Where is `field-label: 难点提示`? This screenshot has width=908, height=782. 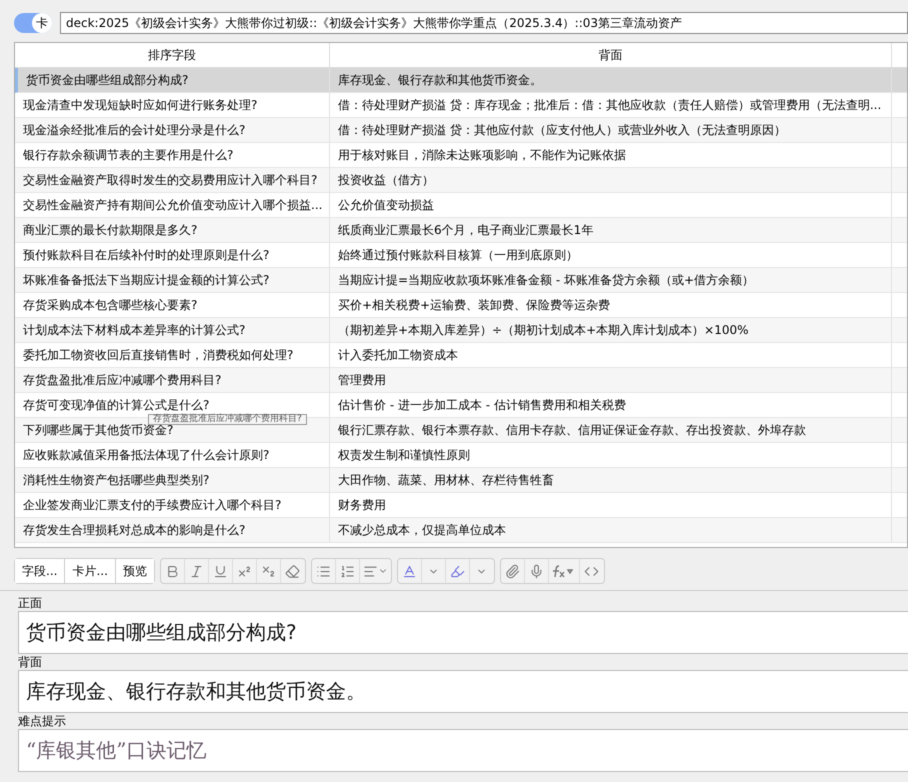 field-label: 难点提示 is located at coordinates (42, 721).